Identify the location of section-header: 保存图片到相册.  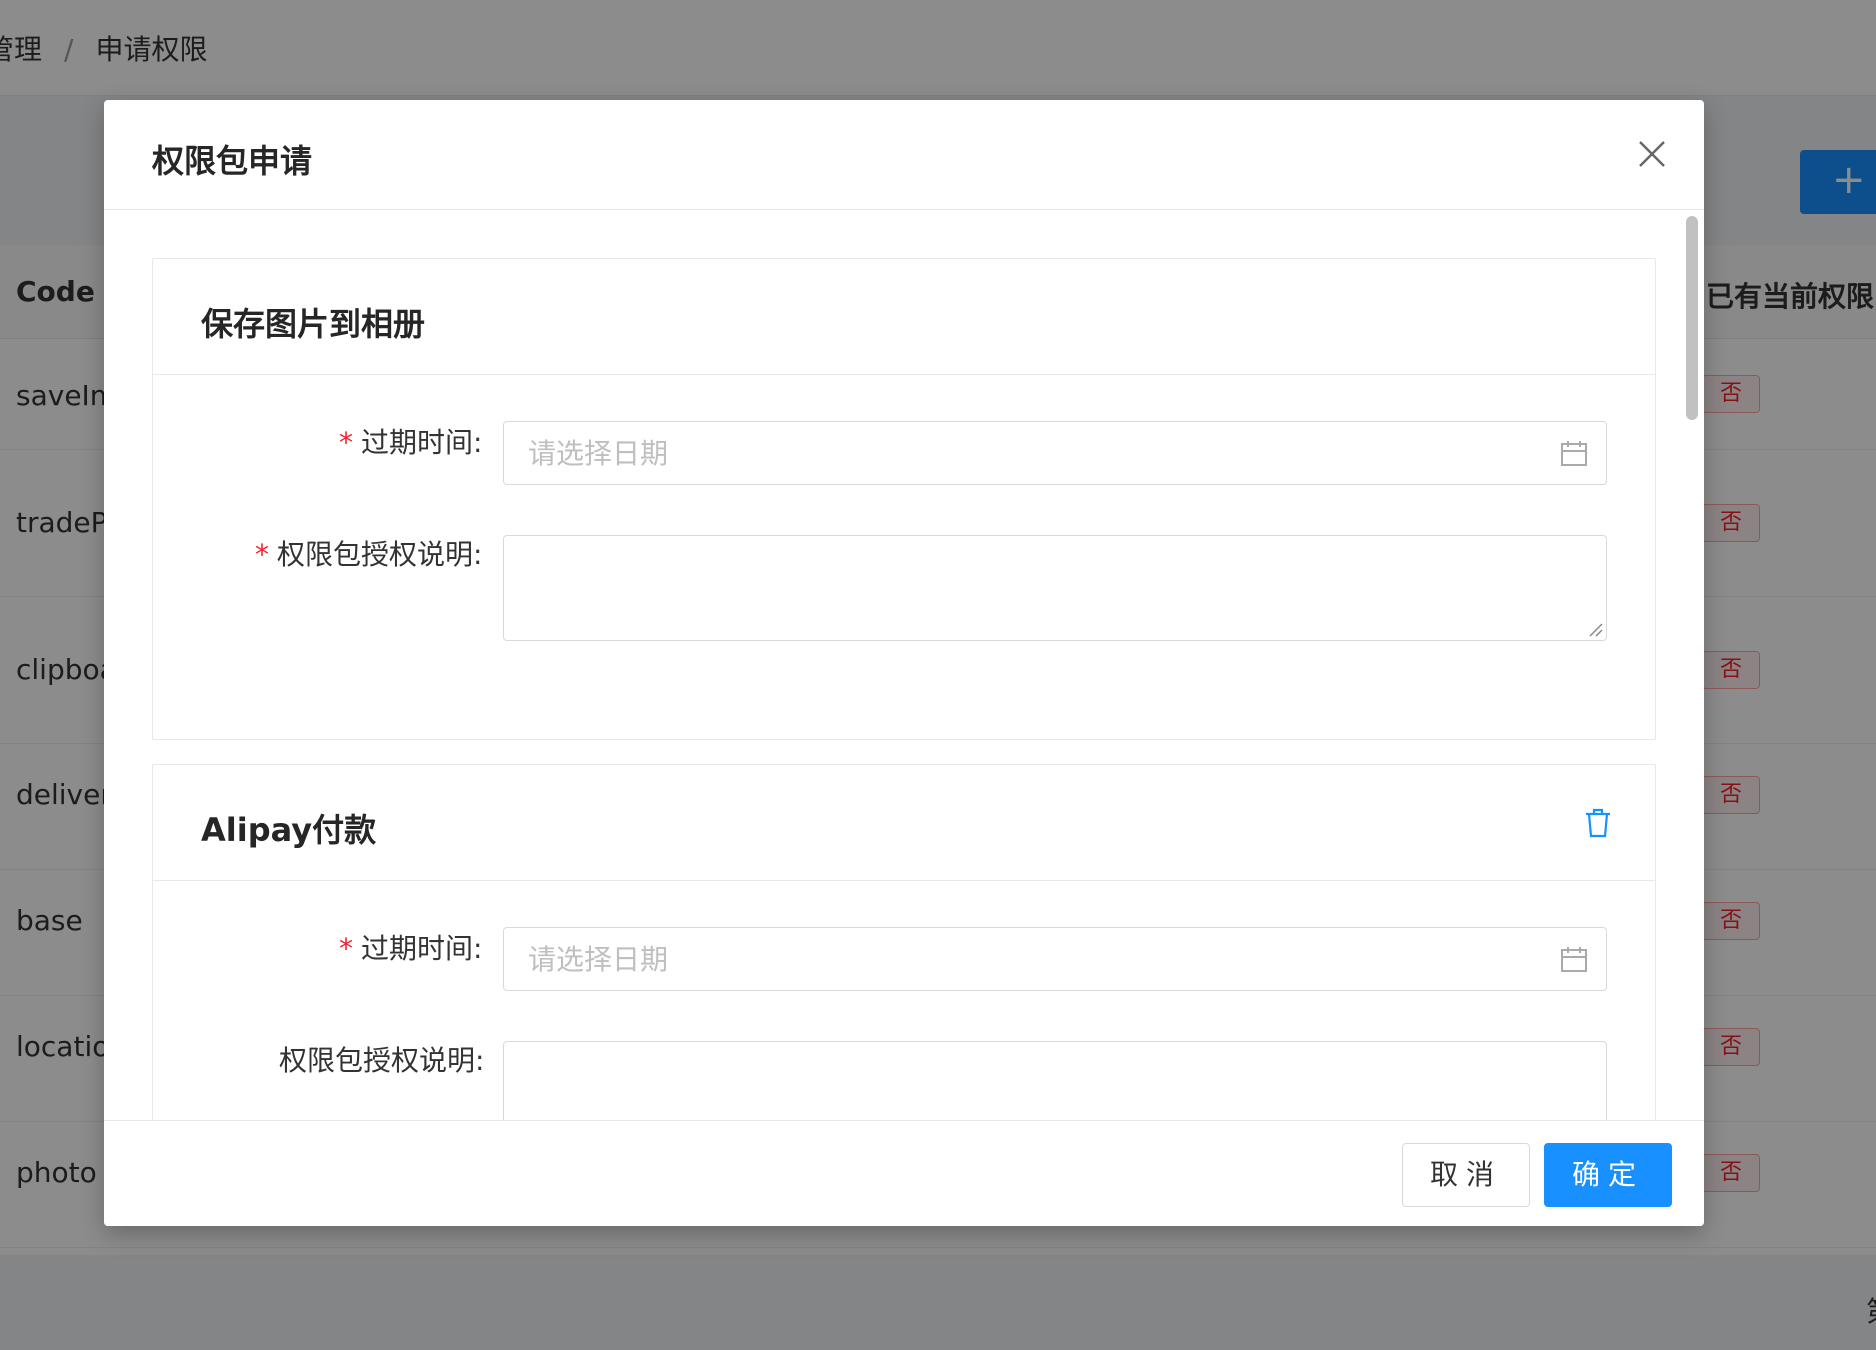
(904, 317).